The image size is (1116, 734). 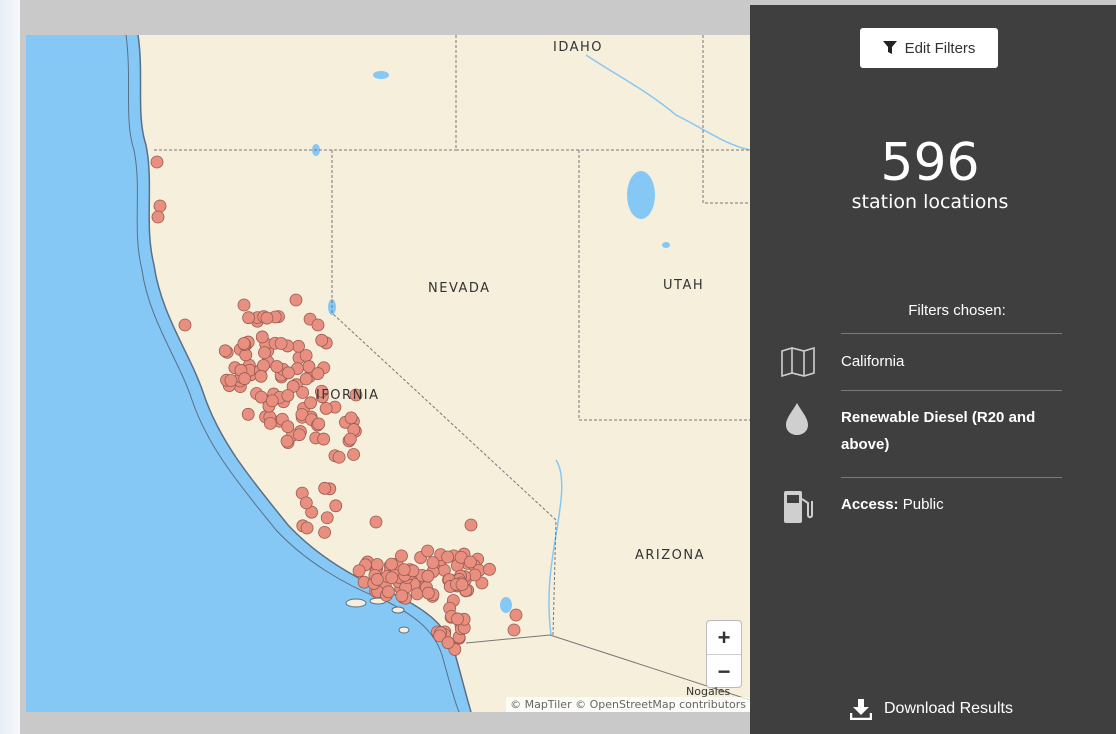 I want to click on map-top-strip, so click(x=385, y=17).